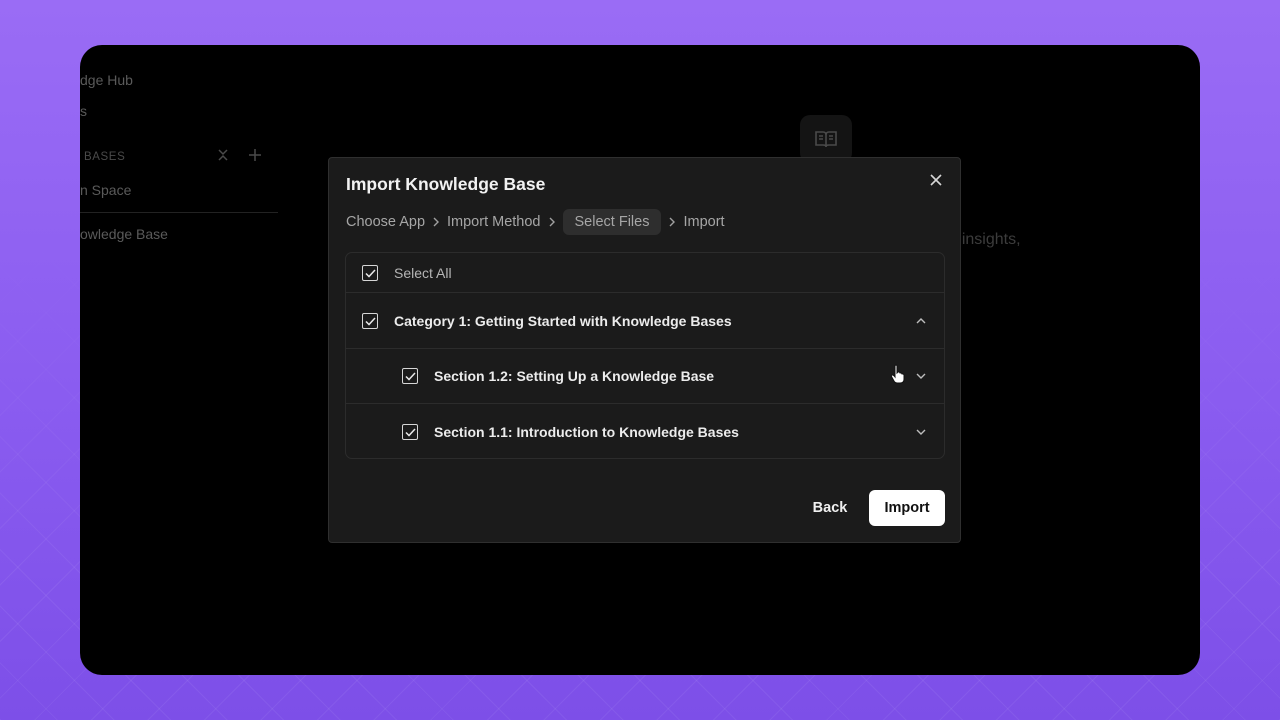 The height and width of the screenshot is (720, 1280). Describe the element at coordinates (898, 374) in the screenshot. I see `hand-pointer-icon` at that location.